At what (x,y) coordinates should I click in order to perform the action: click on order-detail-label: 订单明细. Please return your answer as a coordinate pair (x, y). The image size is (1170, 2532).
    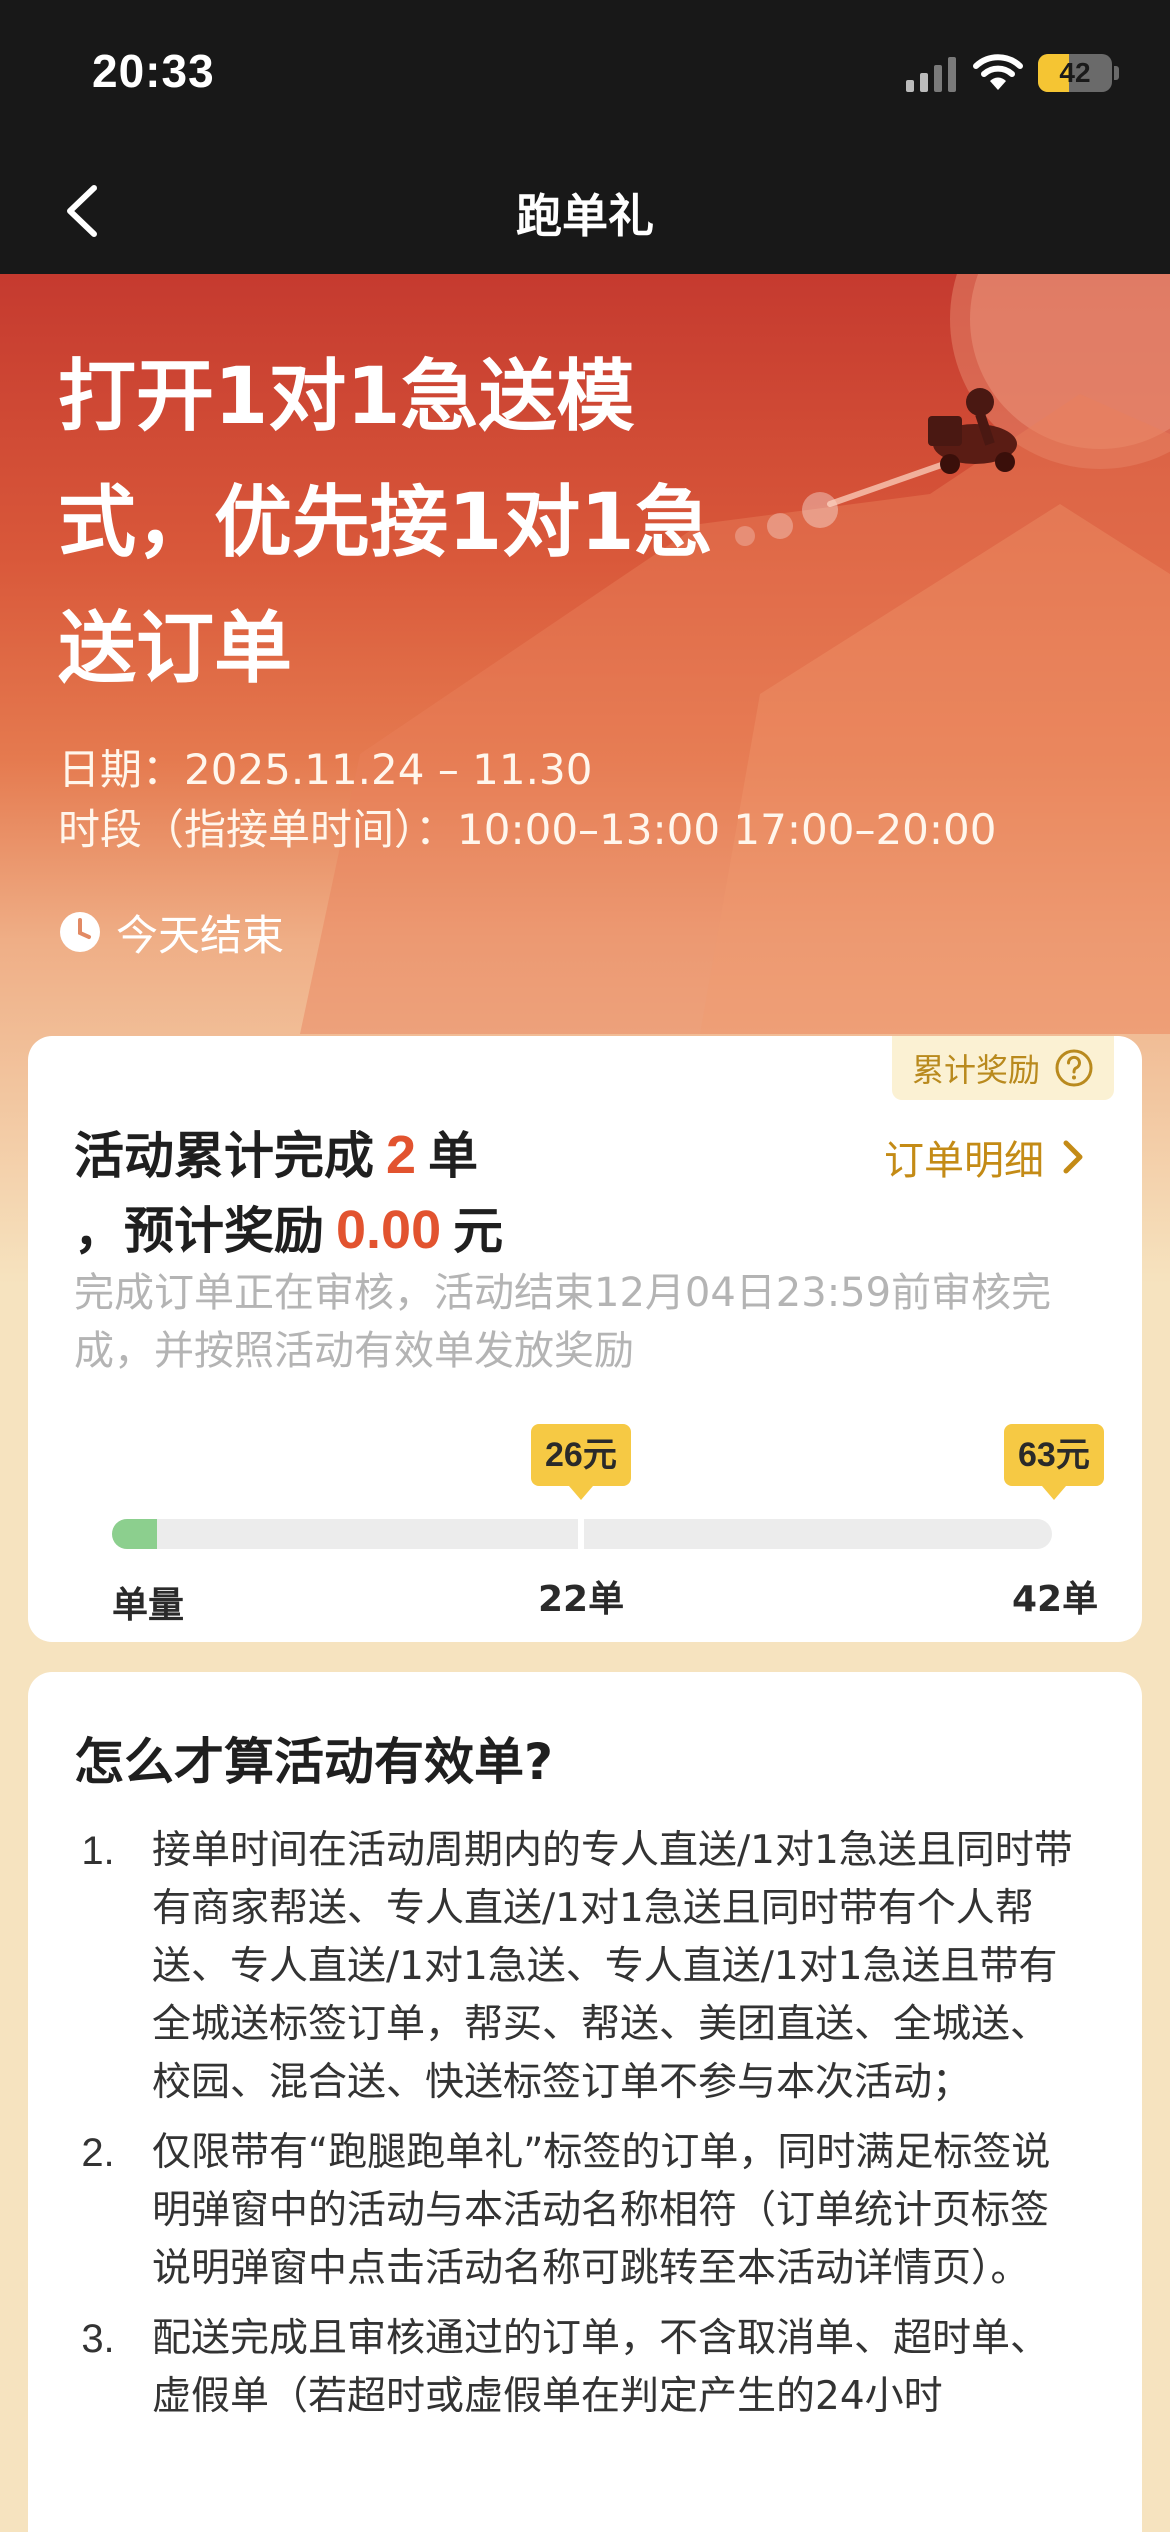
    Looking at the image, I should click on (964, 1161).